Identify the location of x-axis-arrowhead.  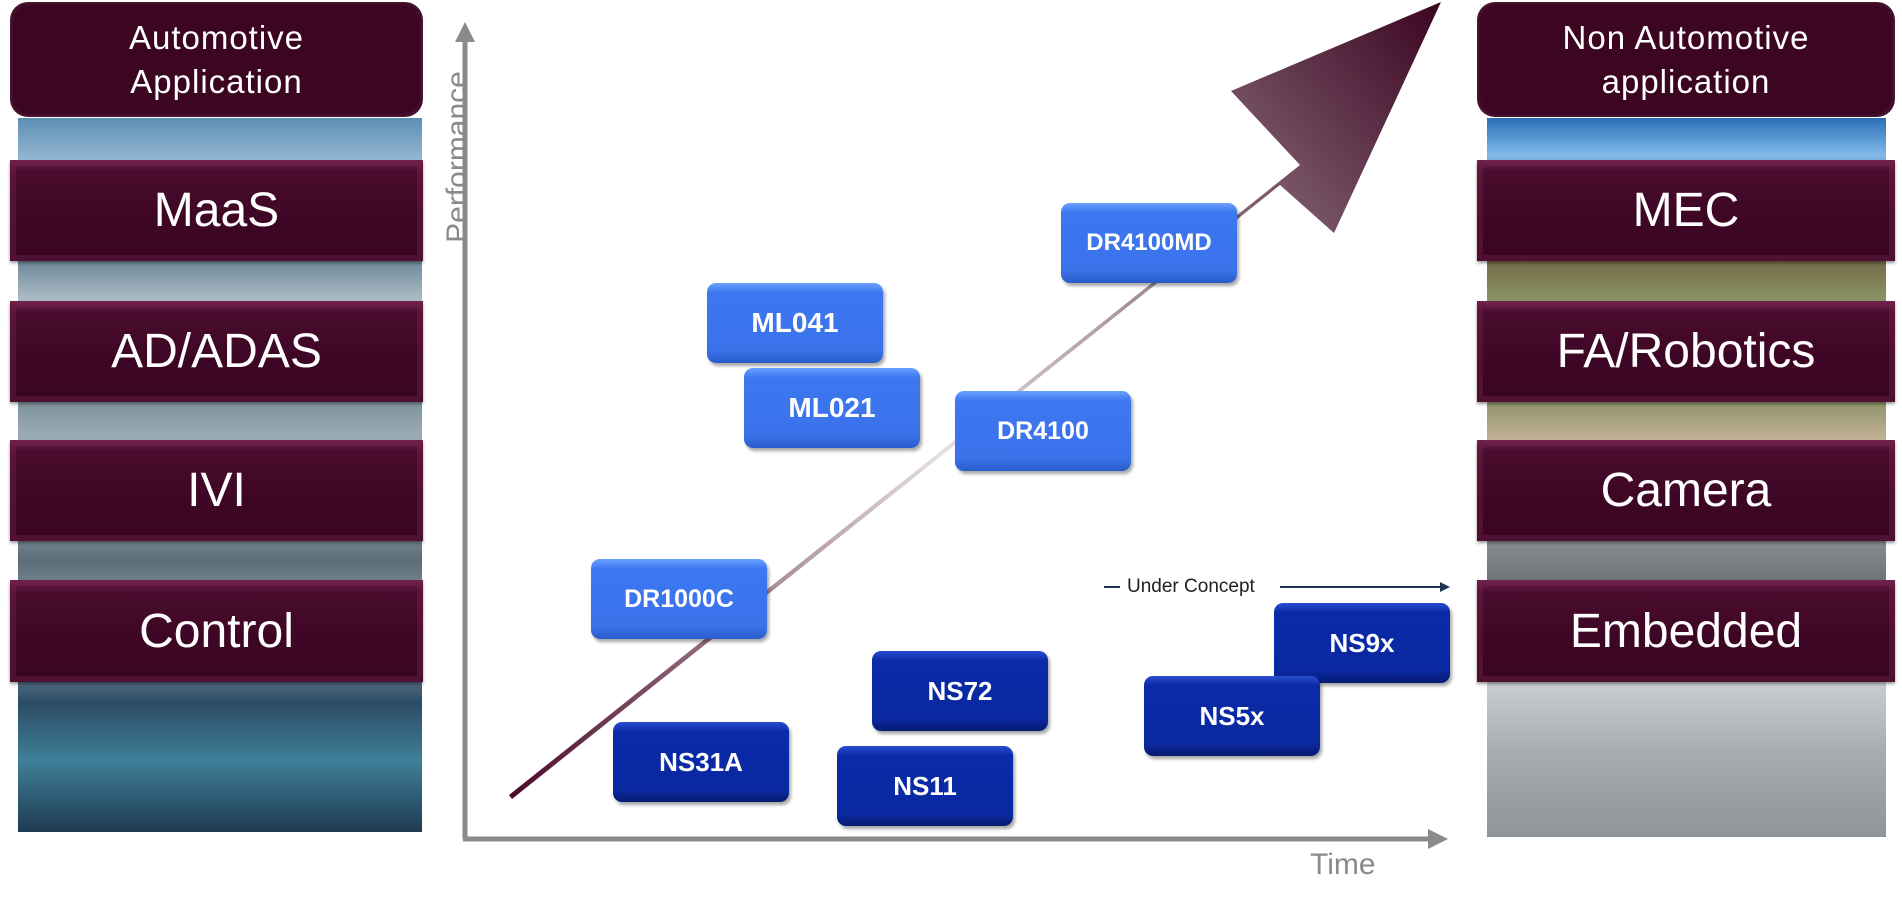
(1438, 839).